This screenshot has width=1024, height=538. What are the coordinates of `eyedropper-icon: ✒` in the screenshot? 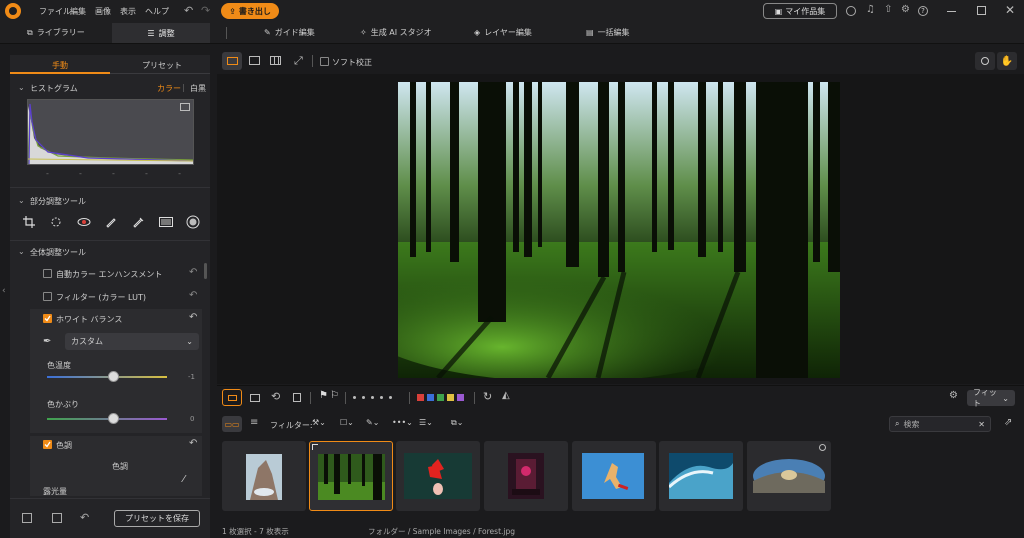 It's located at (47, 341).